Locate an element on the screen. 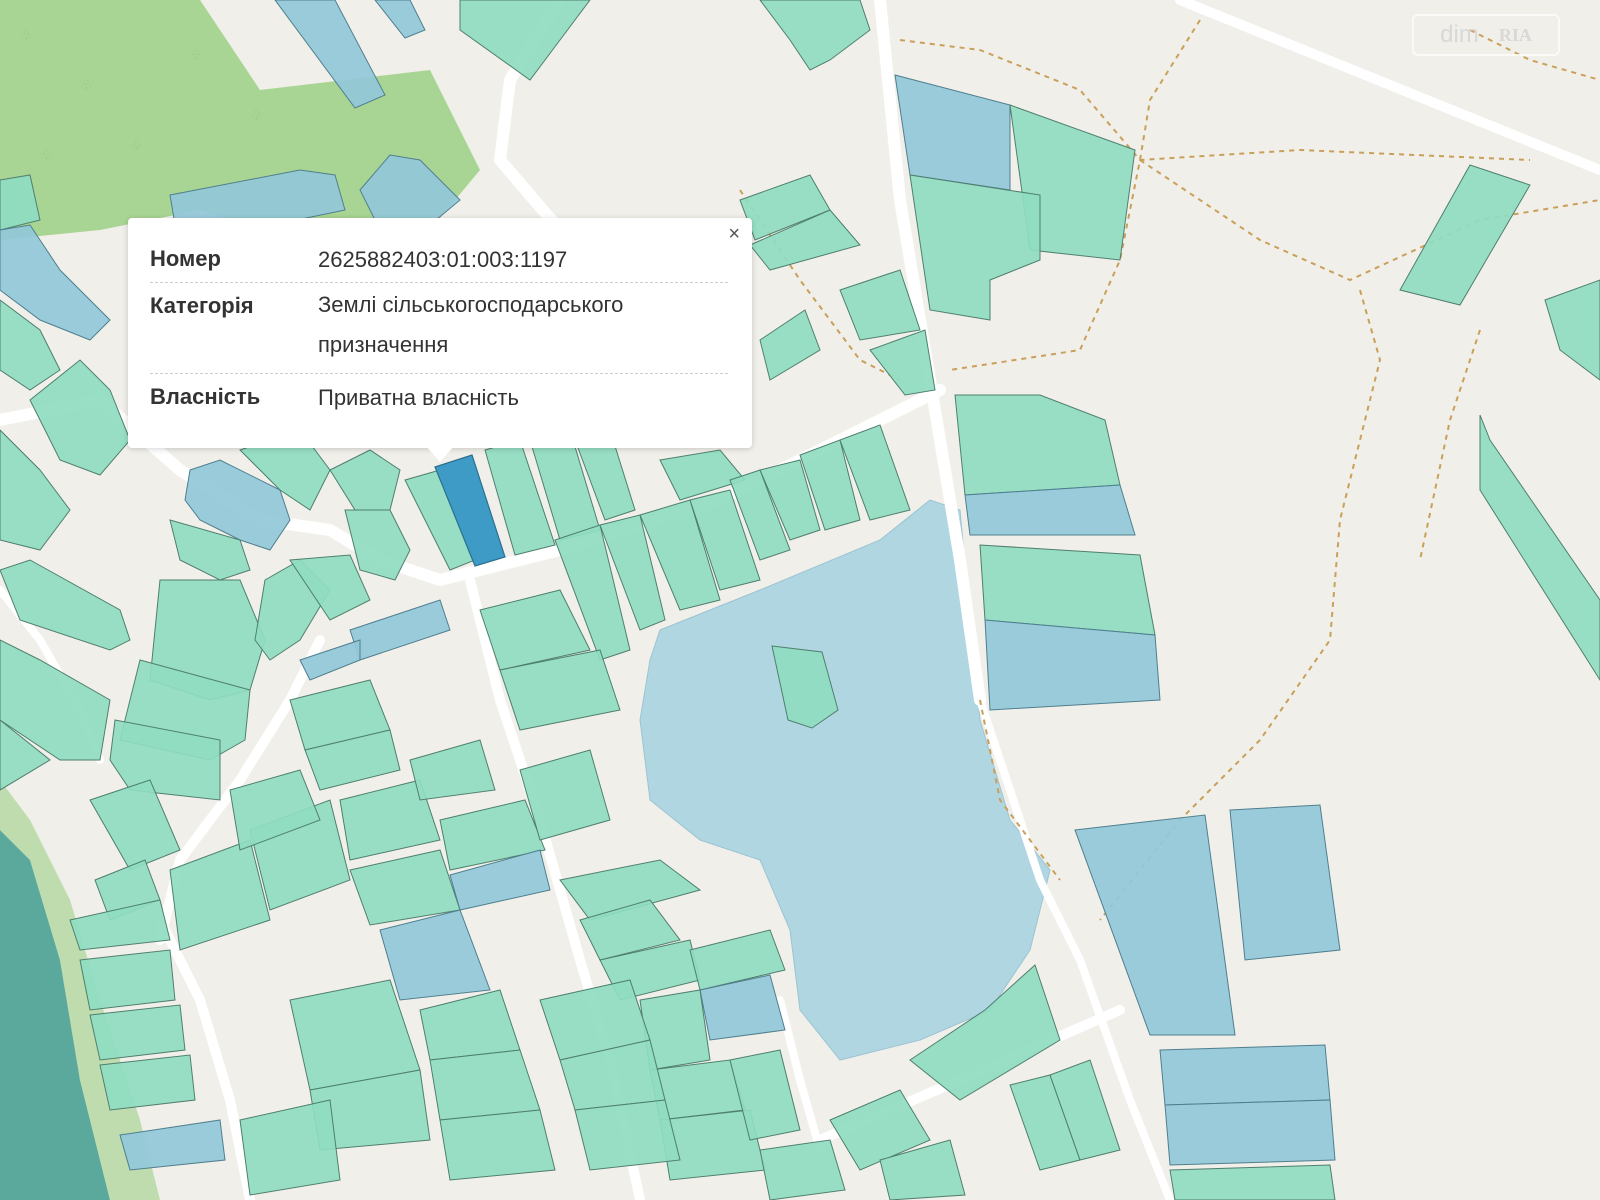  category-value: Землі сільськогосподарського призначення is located at coordinates (471, 324).